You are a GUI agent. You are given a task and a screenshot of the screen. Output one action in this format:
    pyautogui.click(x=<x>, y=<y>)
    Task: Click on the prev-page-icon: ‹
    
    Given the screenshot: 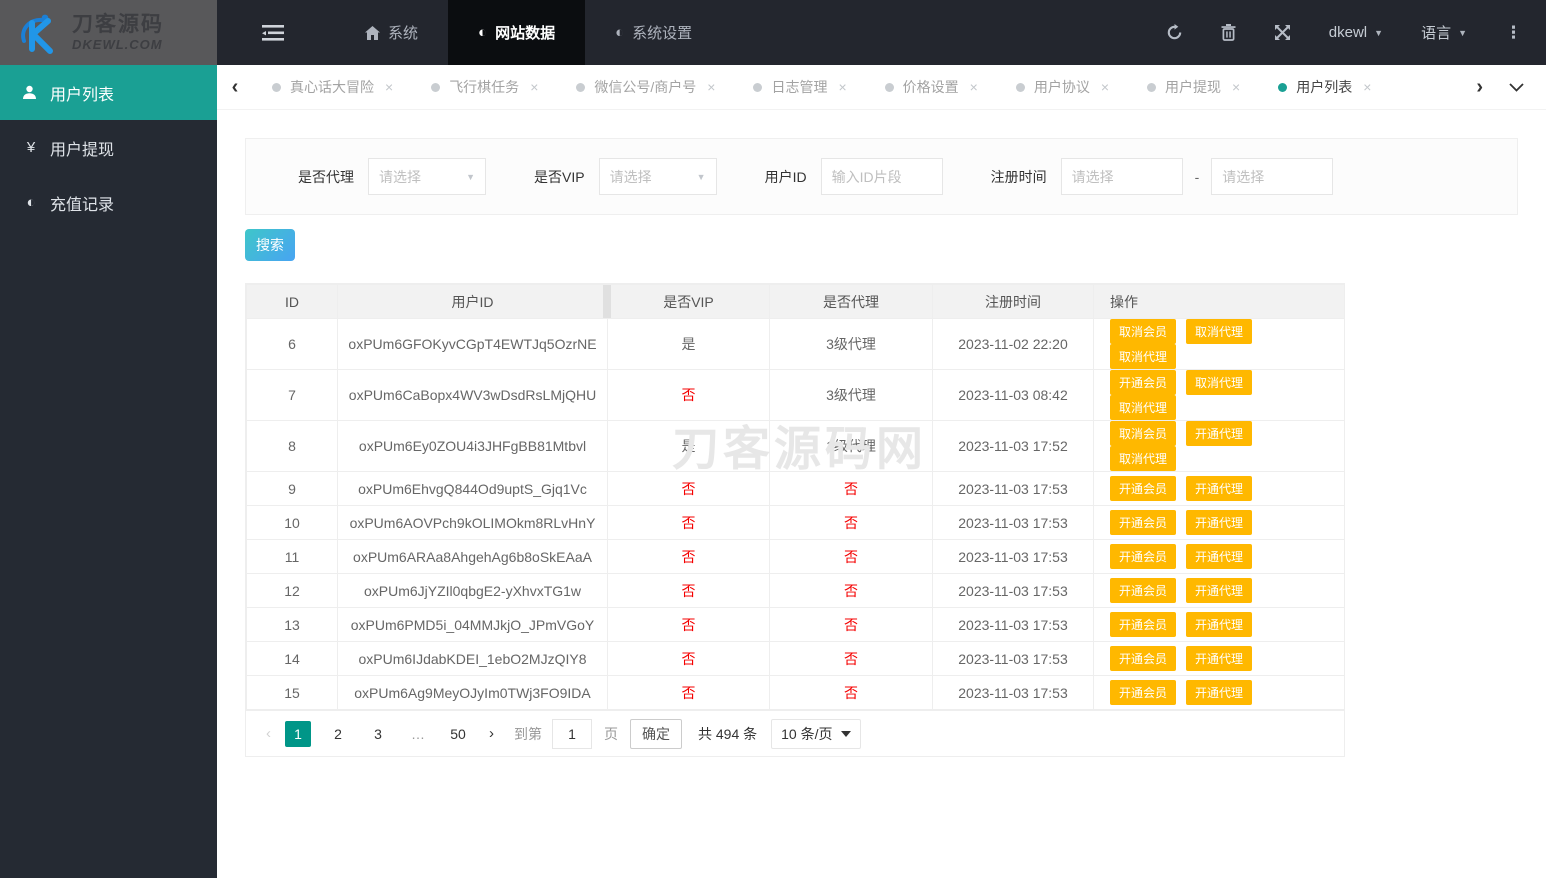 What is the action you would take?
    pyautogui.click(x=268, y=733)
    